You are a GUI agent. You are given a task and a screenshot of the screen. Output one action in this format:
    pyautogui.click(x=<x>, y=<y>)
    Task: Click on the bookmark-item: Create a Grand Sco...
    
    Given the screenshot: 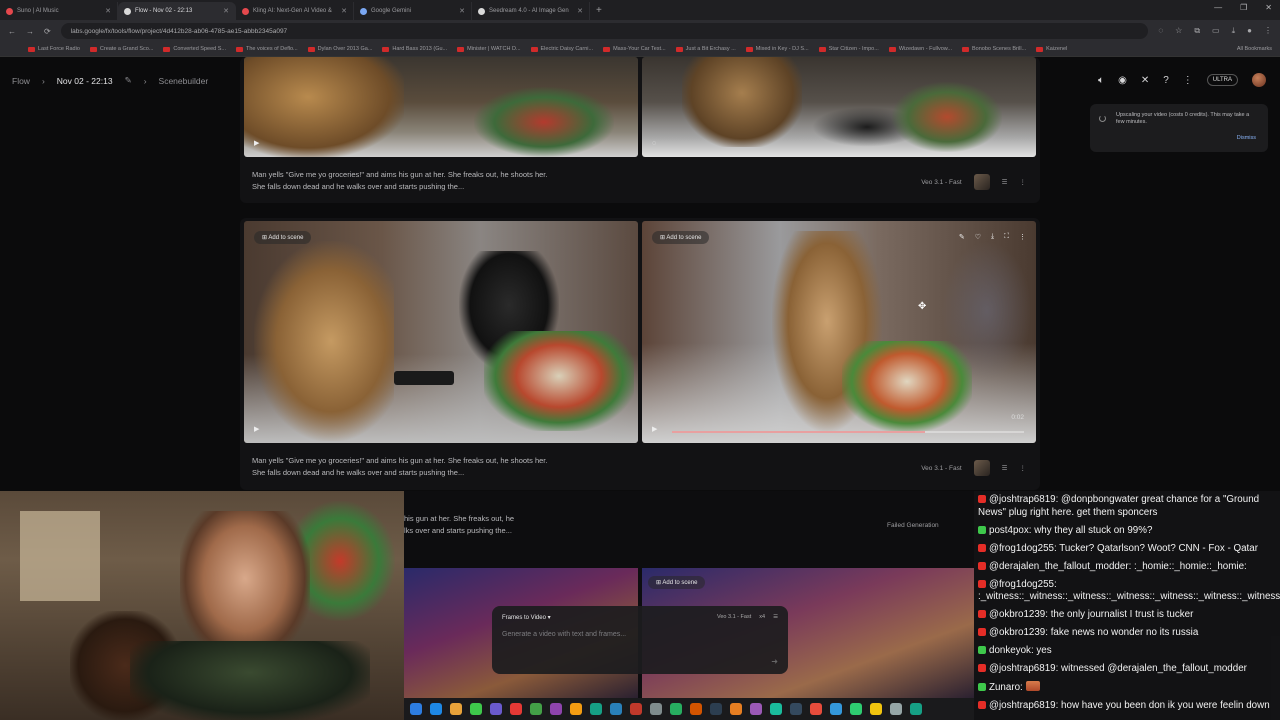 What is the action you would take?
    pyautogui.click(x=121, y=49)
    